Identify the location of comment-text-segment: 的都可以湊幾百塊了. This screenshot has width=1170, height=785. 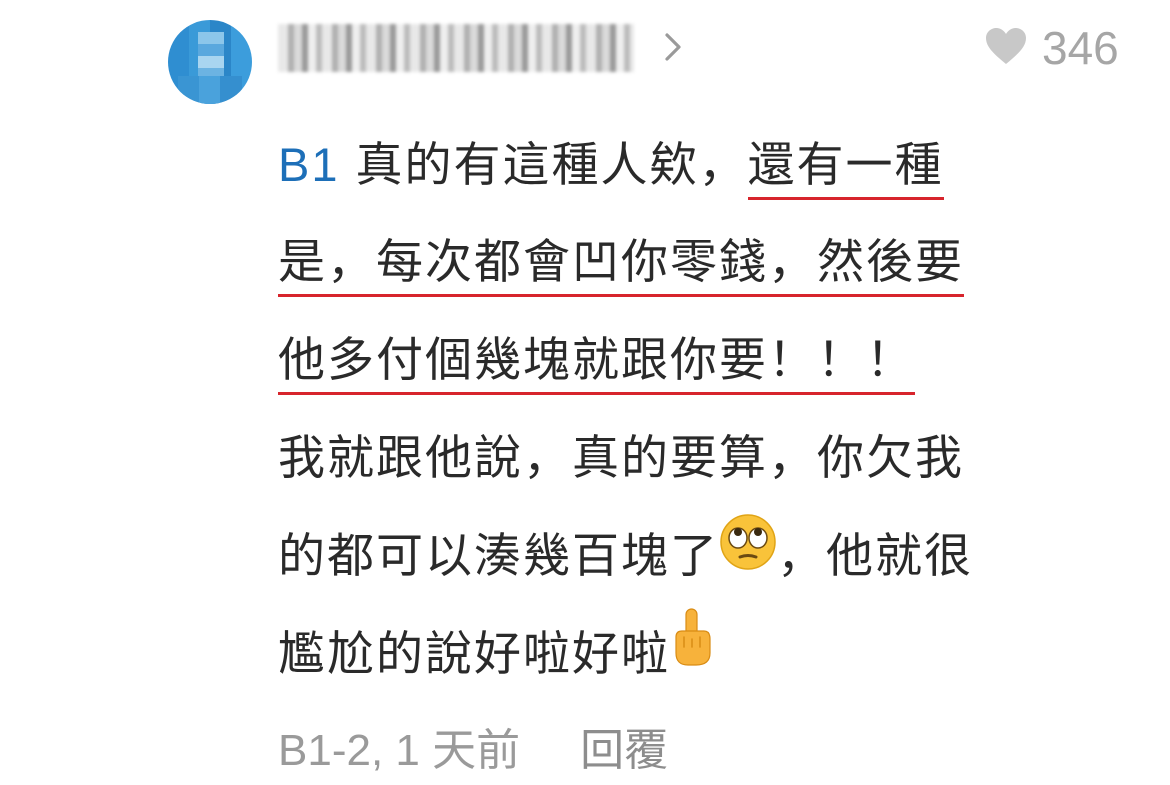
(498, 556).